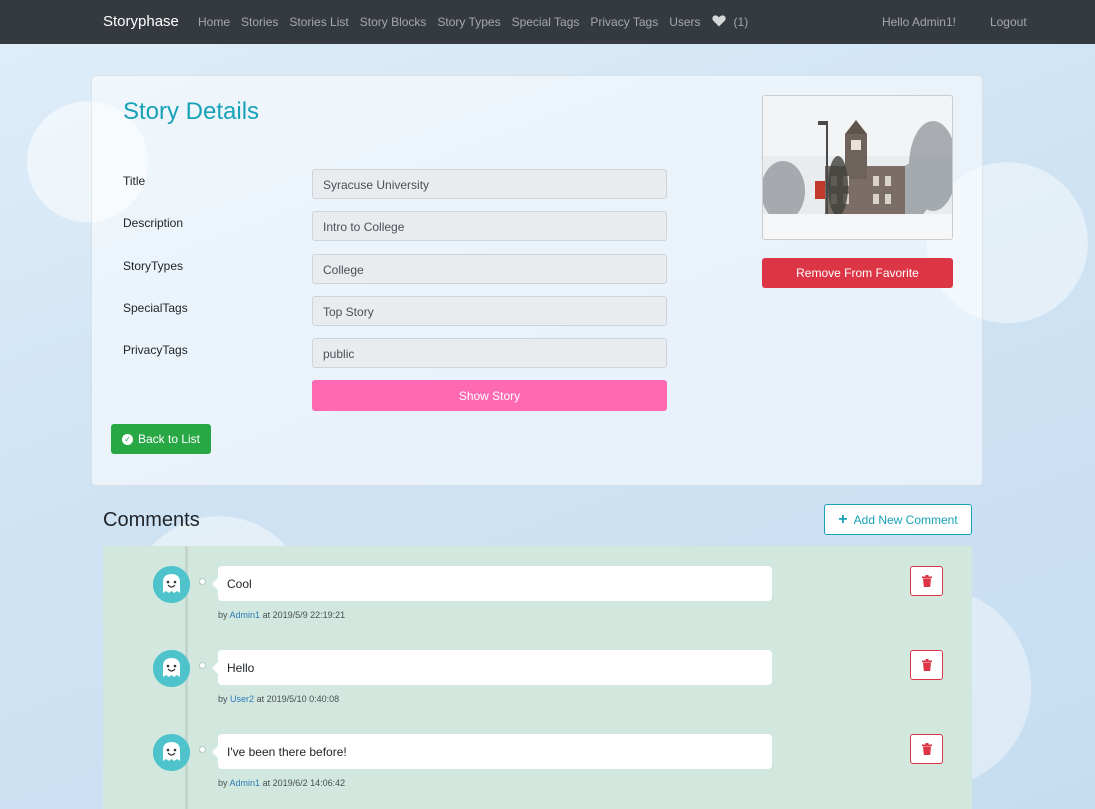 Image resolution: width=1095 pixels, height=809 pixels. Describe the element at coordinates (318, 22) in the screenshot. I see `nav-stories-list: Stories List` at that location.